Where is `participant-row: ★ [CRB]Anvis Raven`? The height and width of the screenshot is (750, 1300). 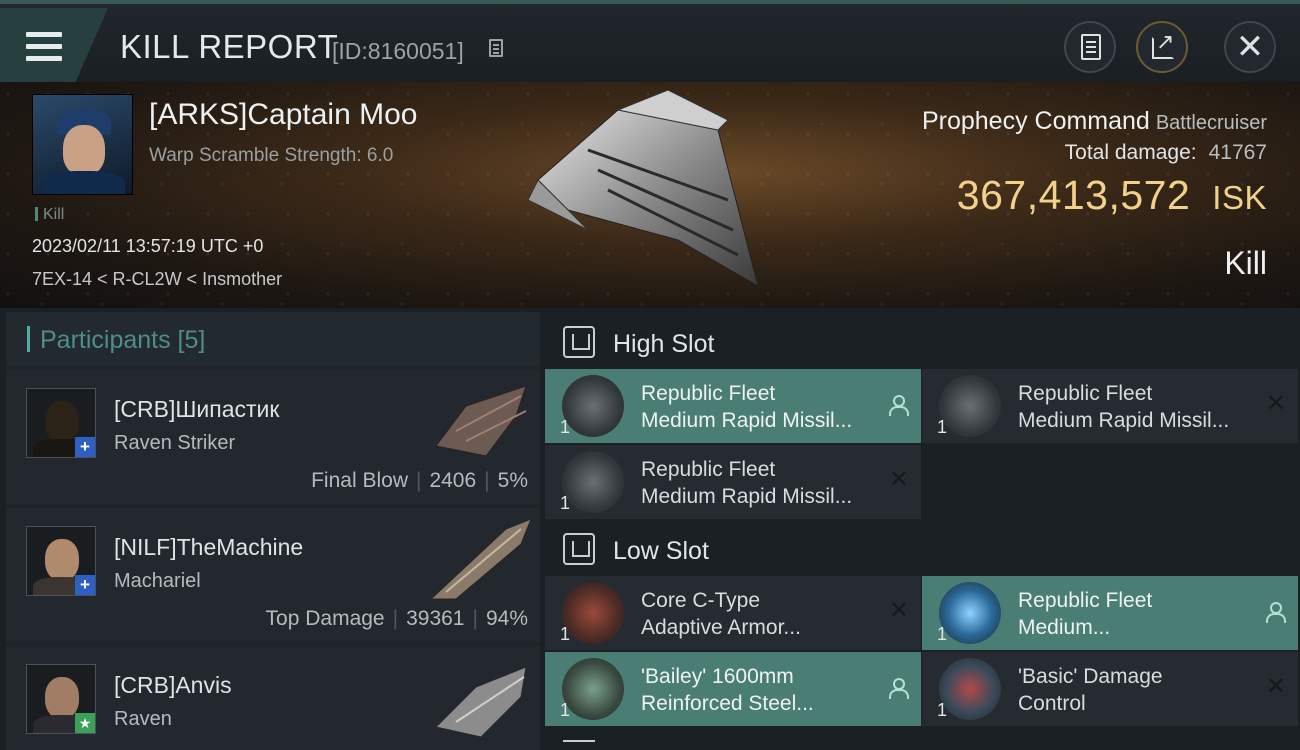 participant-row: ★ [CRB]Anvis Raven is located at coordinates (273, 698).